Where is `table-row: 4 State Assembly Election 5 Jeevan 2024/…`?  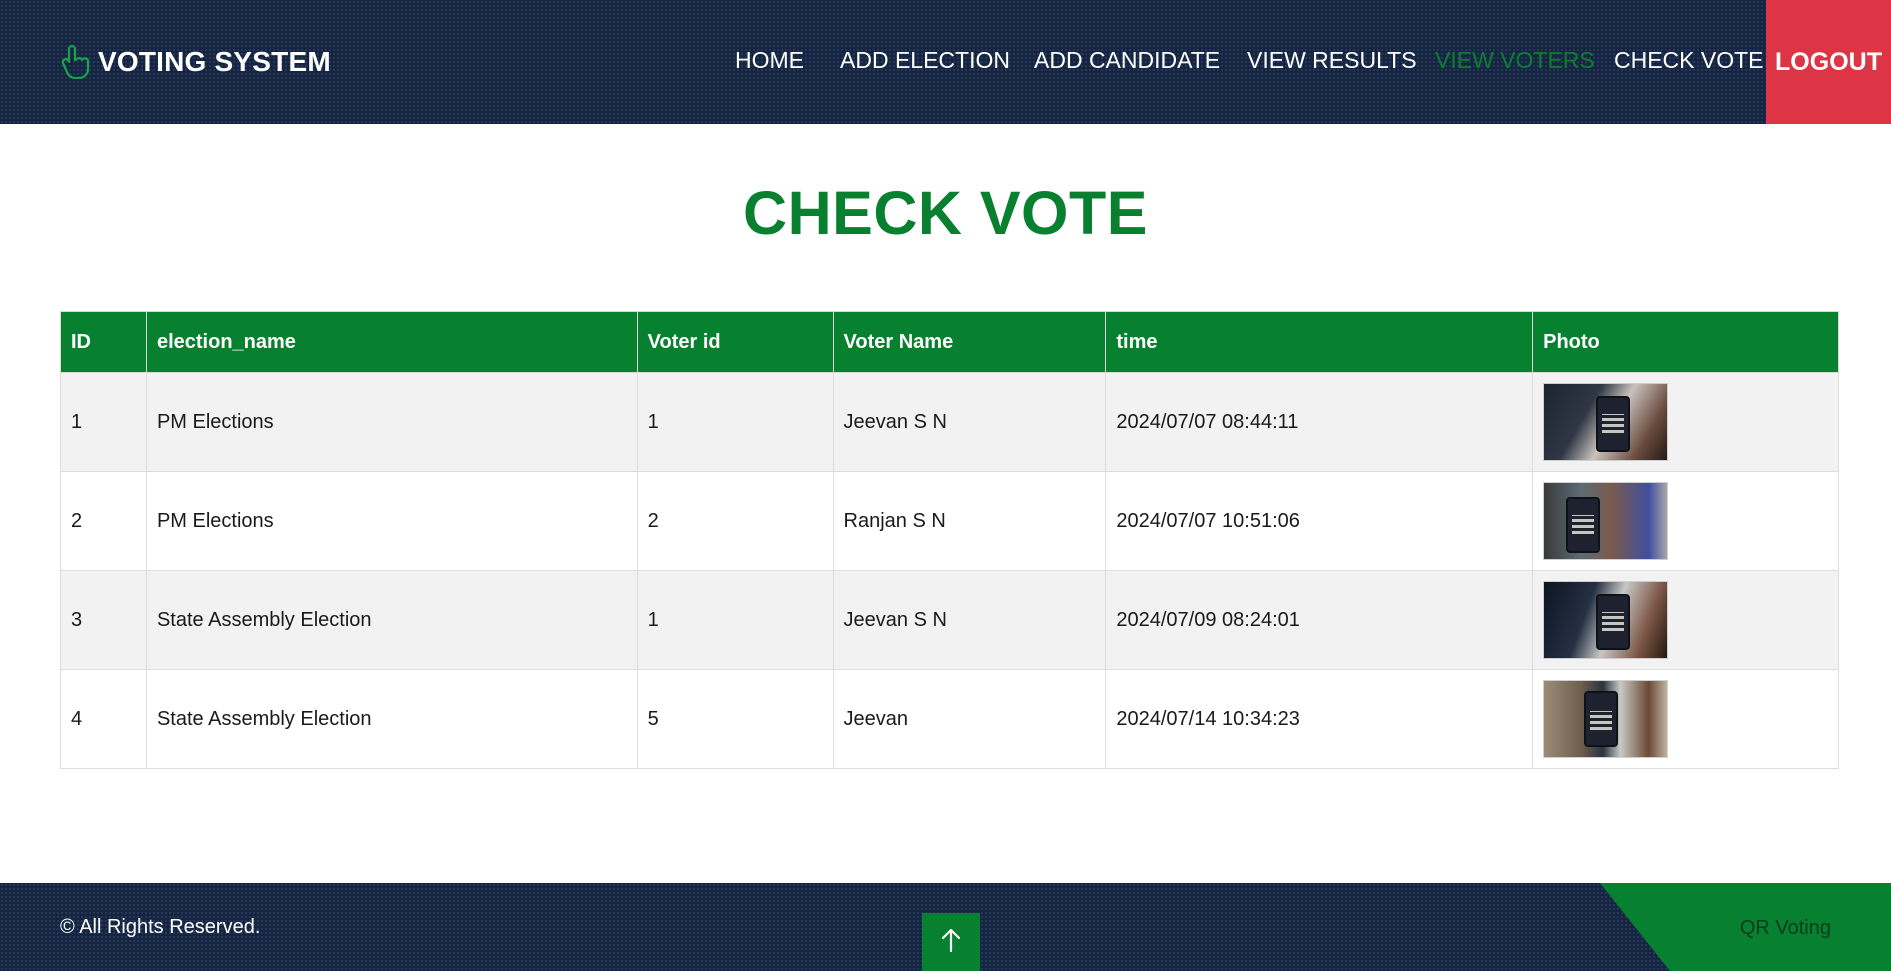
table-row: 4 State Assembly Election 5 Jeevan 2024/… is located at coordinates (949, 719).